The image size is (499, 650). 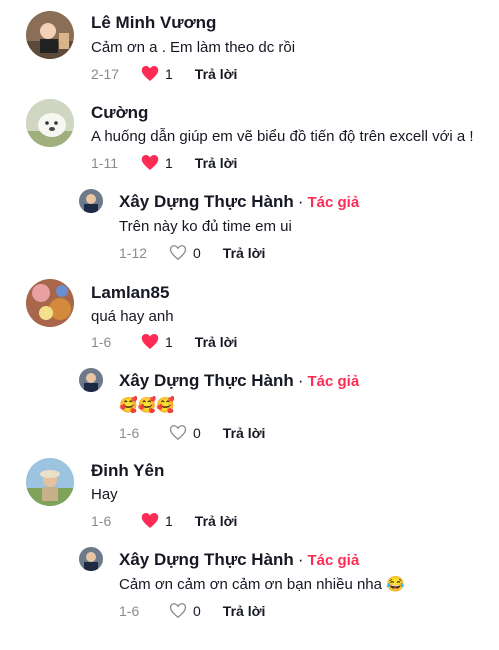 I want to click on commenter-name: Cường, so click(x=119, y=113).